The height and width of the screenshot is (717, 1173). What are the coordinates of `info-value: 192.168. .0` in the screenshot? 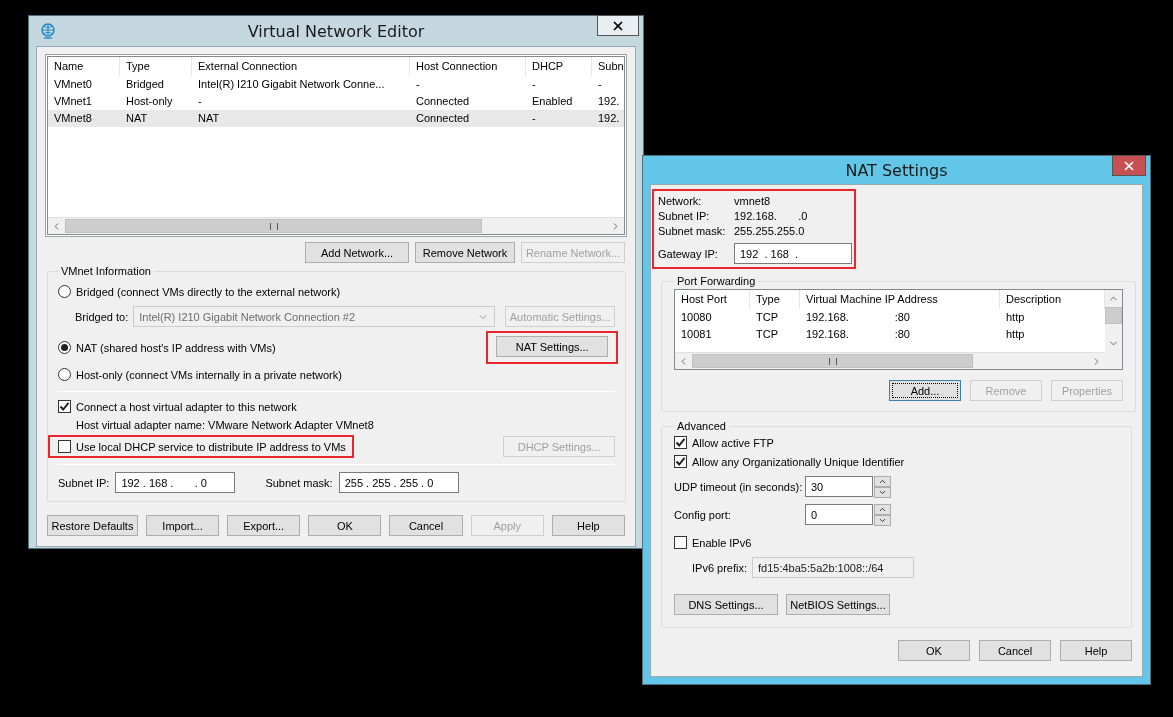 It's located at (771, 216).